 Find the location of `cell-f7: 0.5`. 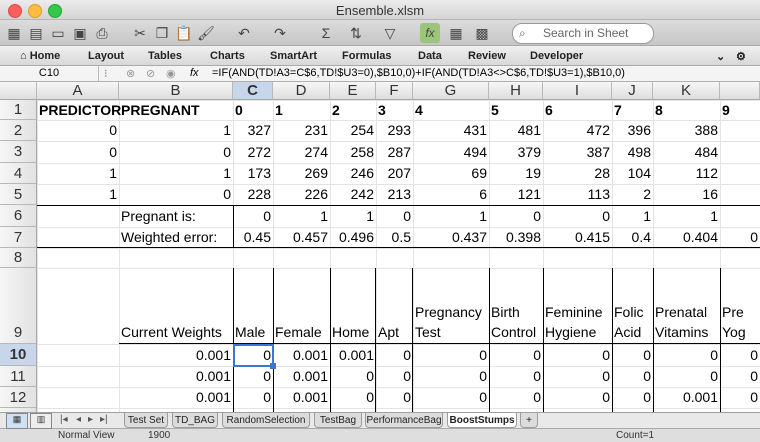

cell-f7: 0.5 is located at coordinates (394, 237).